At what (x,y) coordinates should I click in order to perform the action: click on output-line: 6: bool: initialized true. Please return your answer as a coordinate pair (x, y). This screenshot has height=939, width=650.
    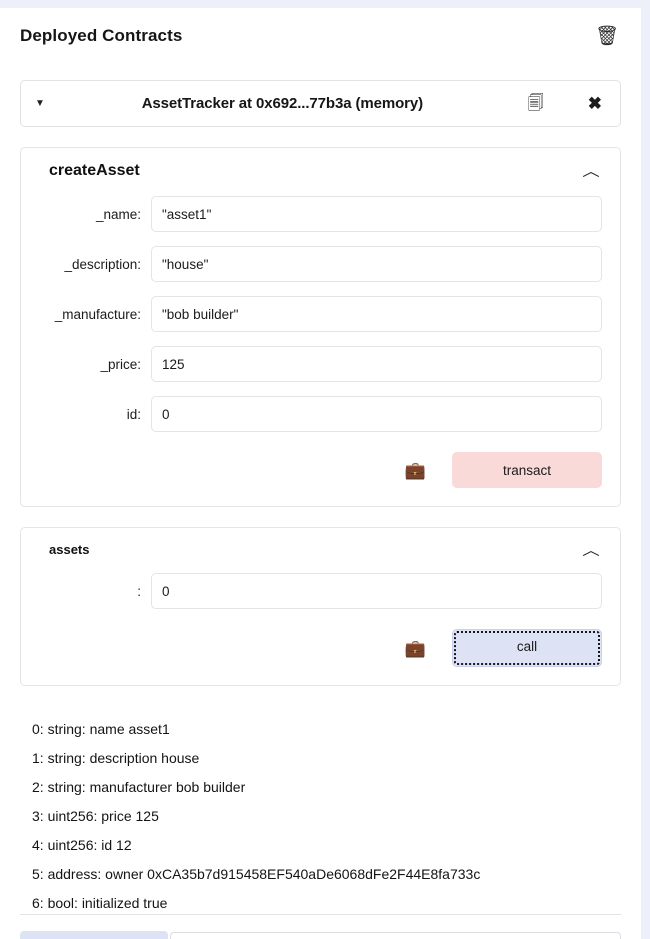
    Looking at the image, I should click on (100, 903).